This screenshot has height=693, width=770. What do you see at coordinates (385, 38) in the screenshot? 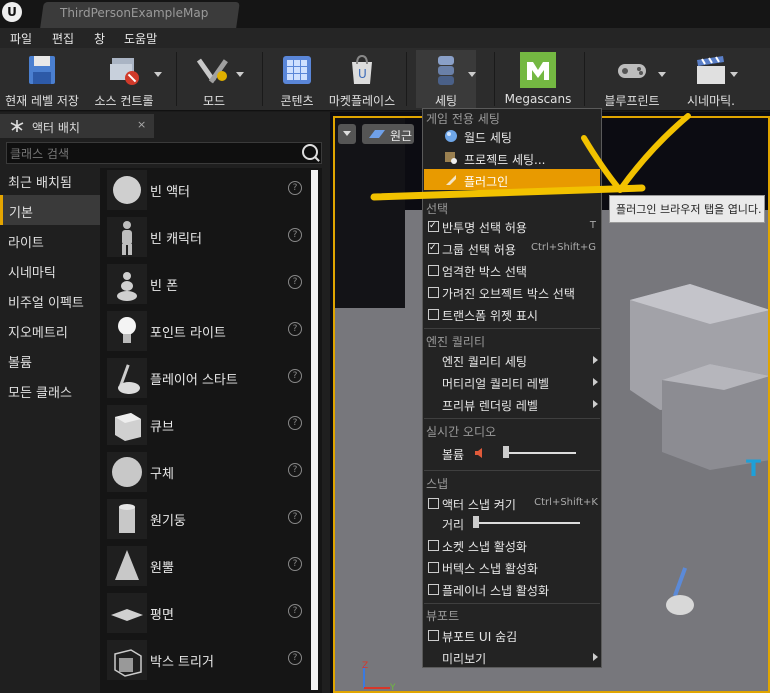
I see `menu-bar` at bounding box center [385, 38].